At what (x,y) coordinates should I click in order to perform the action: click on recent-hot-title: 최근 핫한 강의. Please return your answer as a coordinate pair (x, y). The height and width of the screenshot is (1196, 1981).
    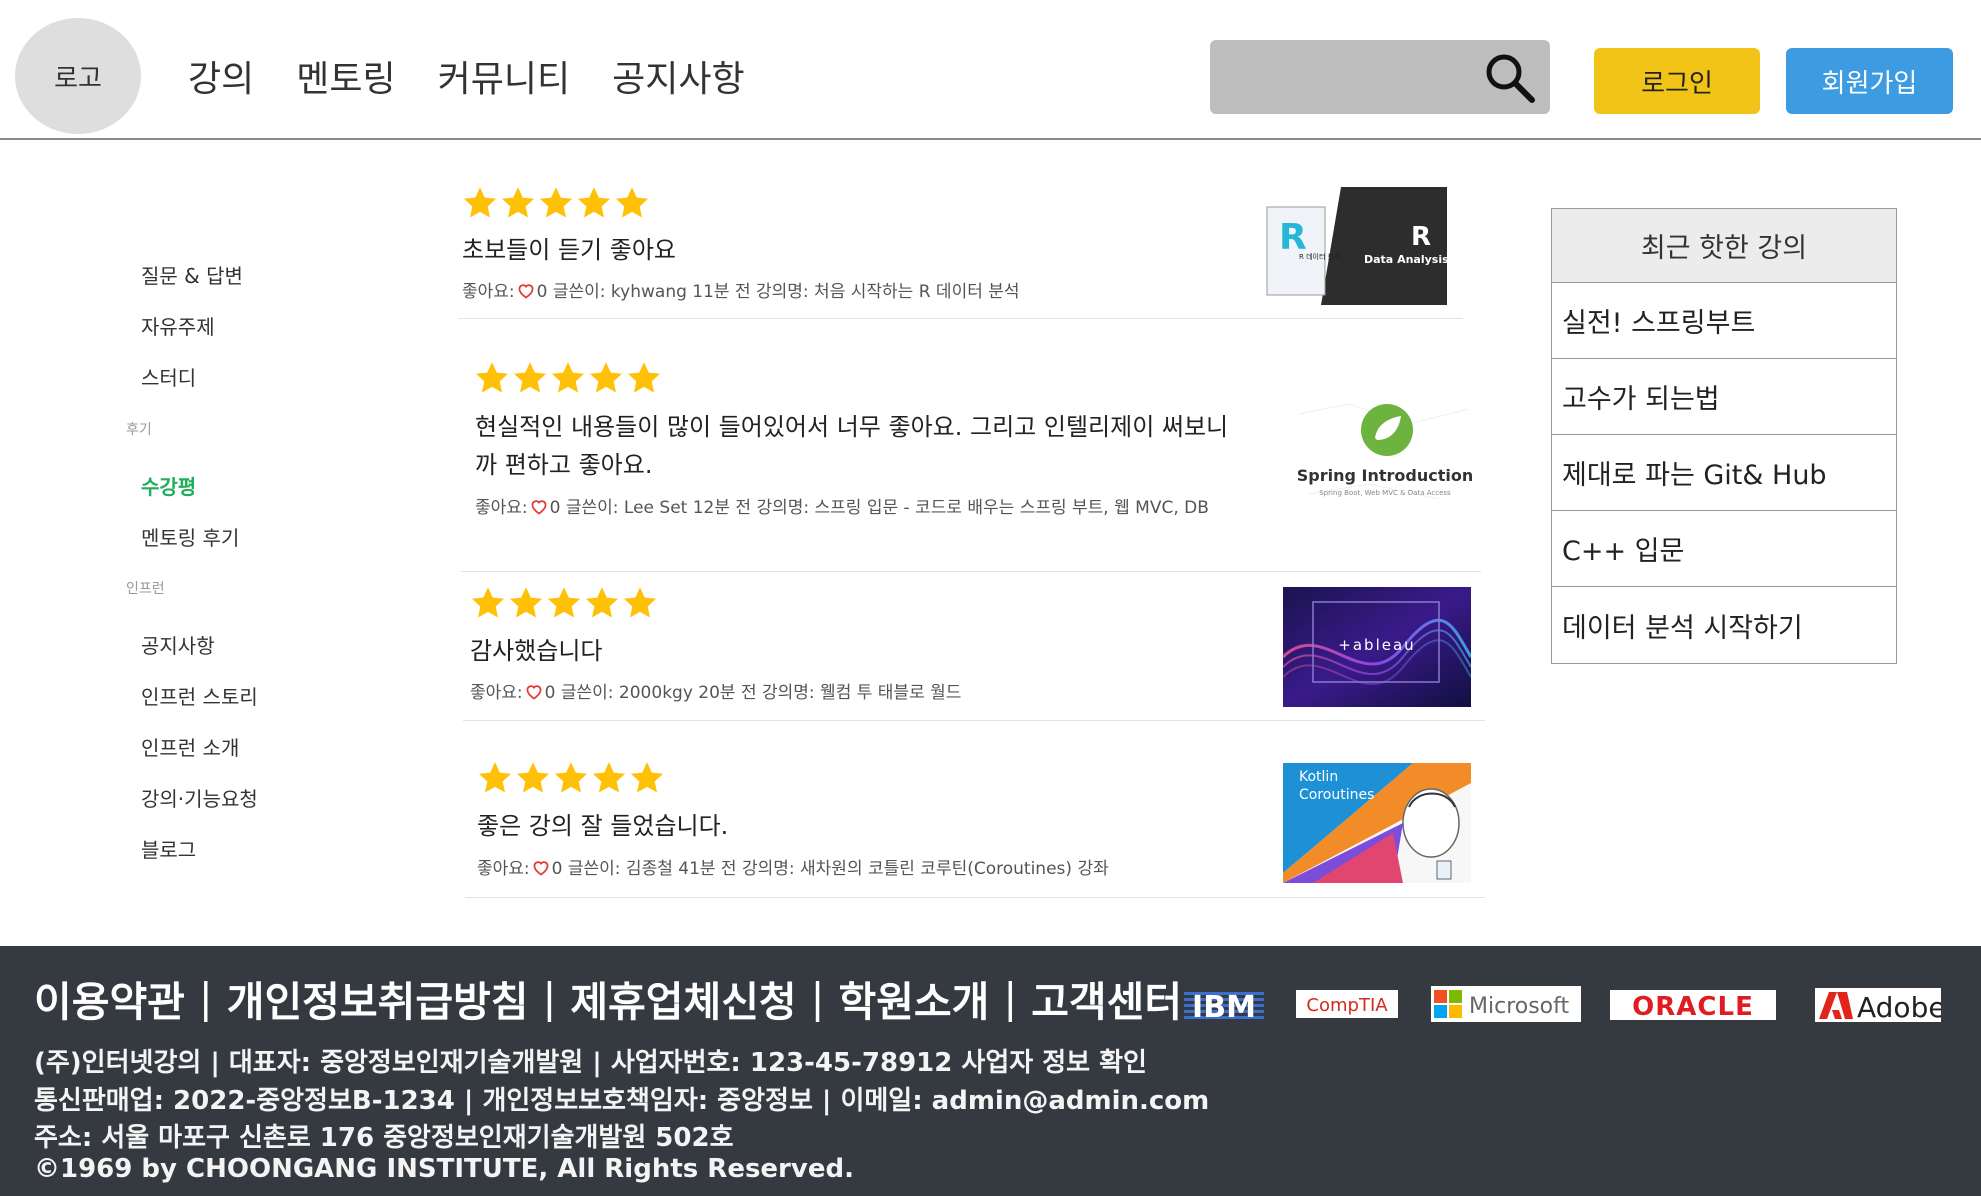
    Looking at the image, I should click on (1724, 246).